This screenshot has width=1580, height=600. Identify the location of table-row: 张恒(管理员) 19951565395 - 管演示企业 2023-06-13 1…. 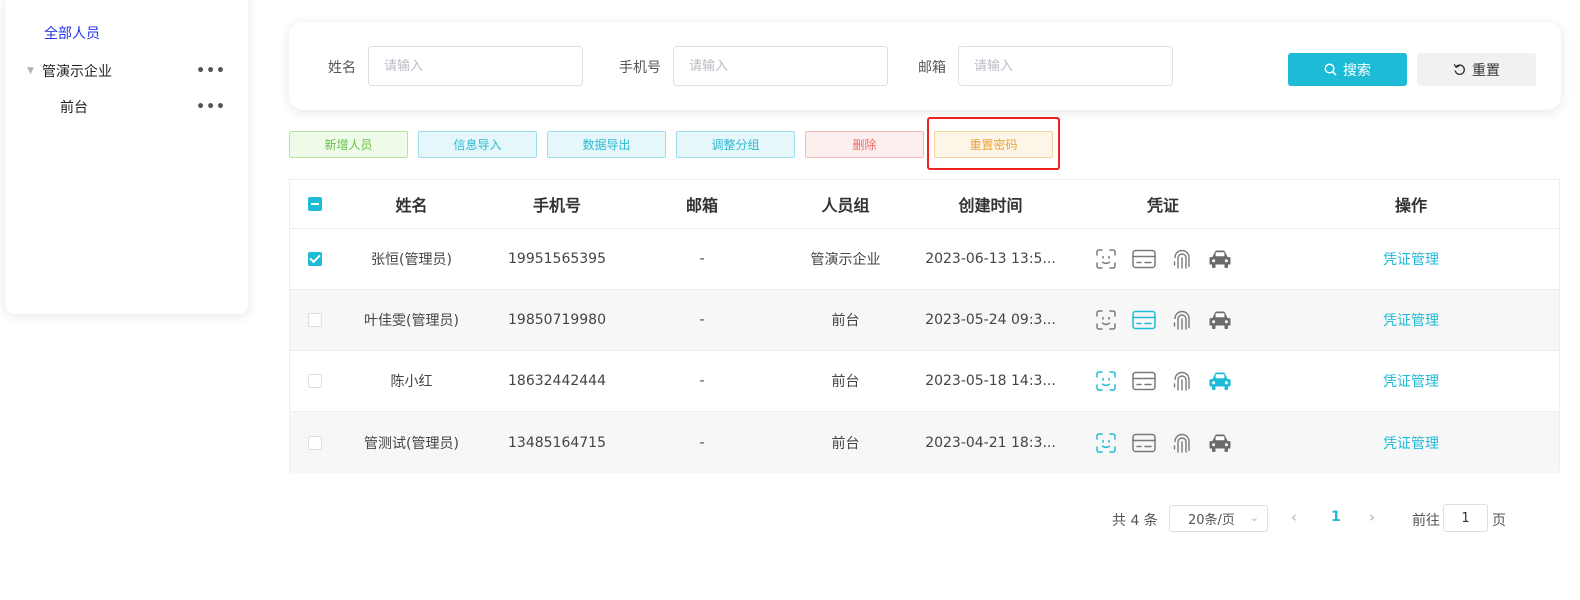
(924, 259).